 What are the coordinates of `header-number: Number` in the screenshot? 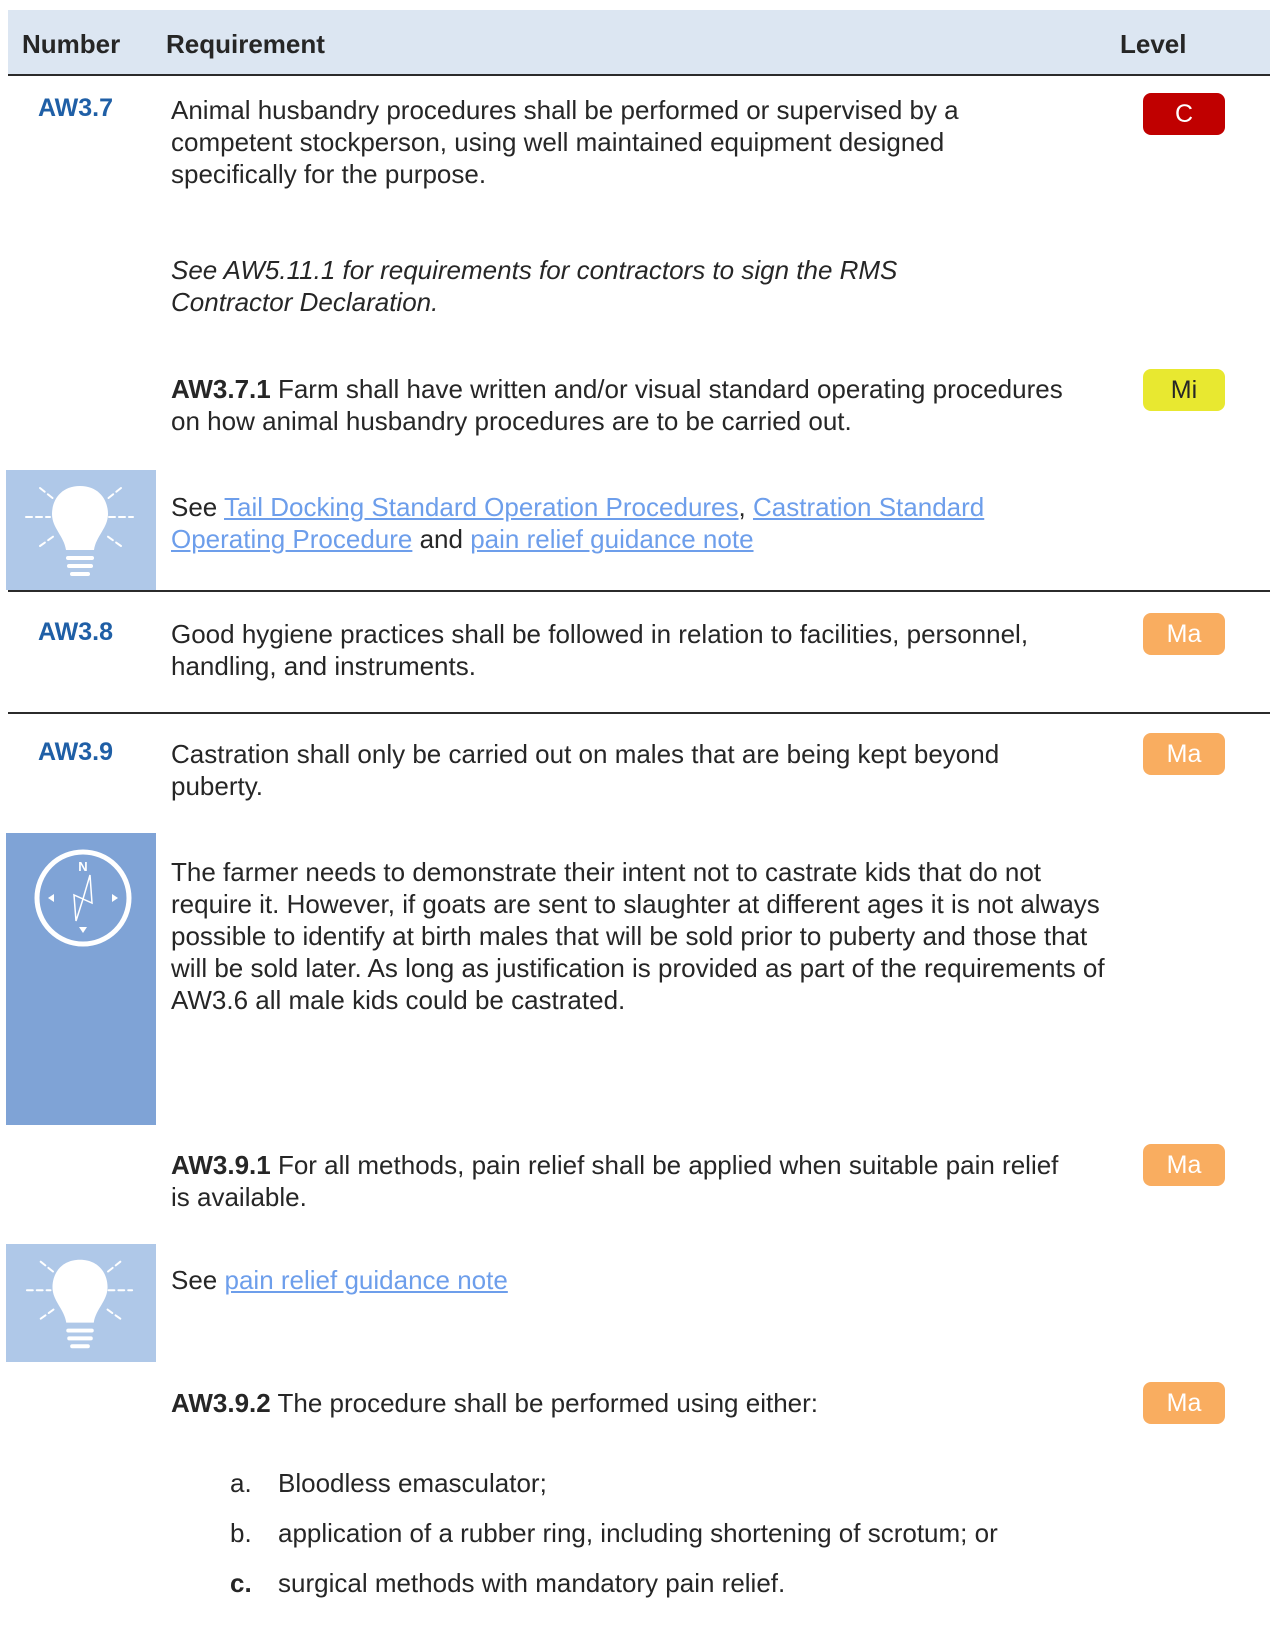 It's located at (71, 44).